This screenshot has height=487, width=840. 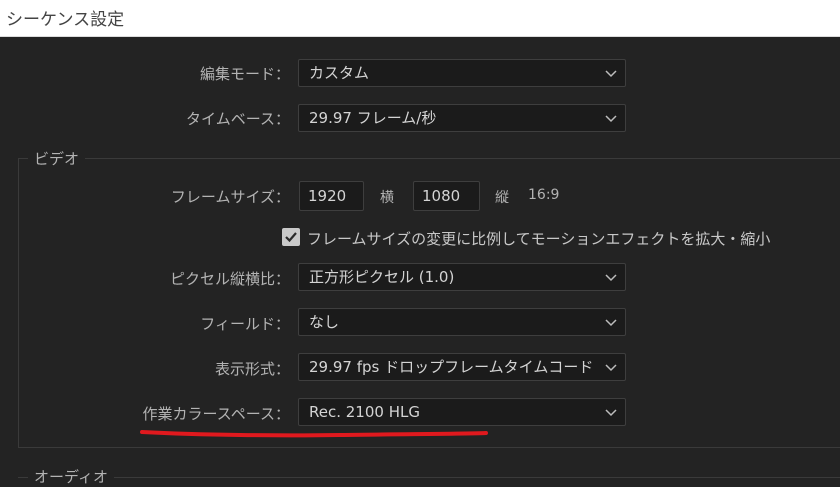 I want to click on timebase-value: 29.97 フレーム/秒, so click(x=373, y=118).